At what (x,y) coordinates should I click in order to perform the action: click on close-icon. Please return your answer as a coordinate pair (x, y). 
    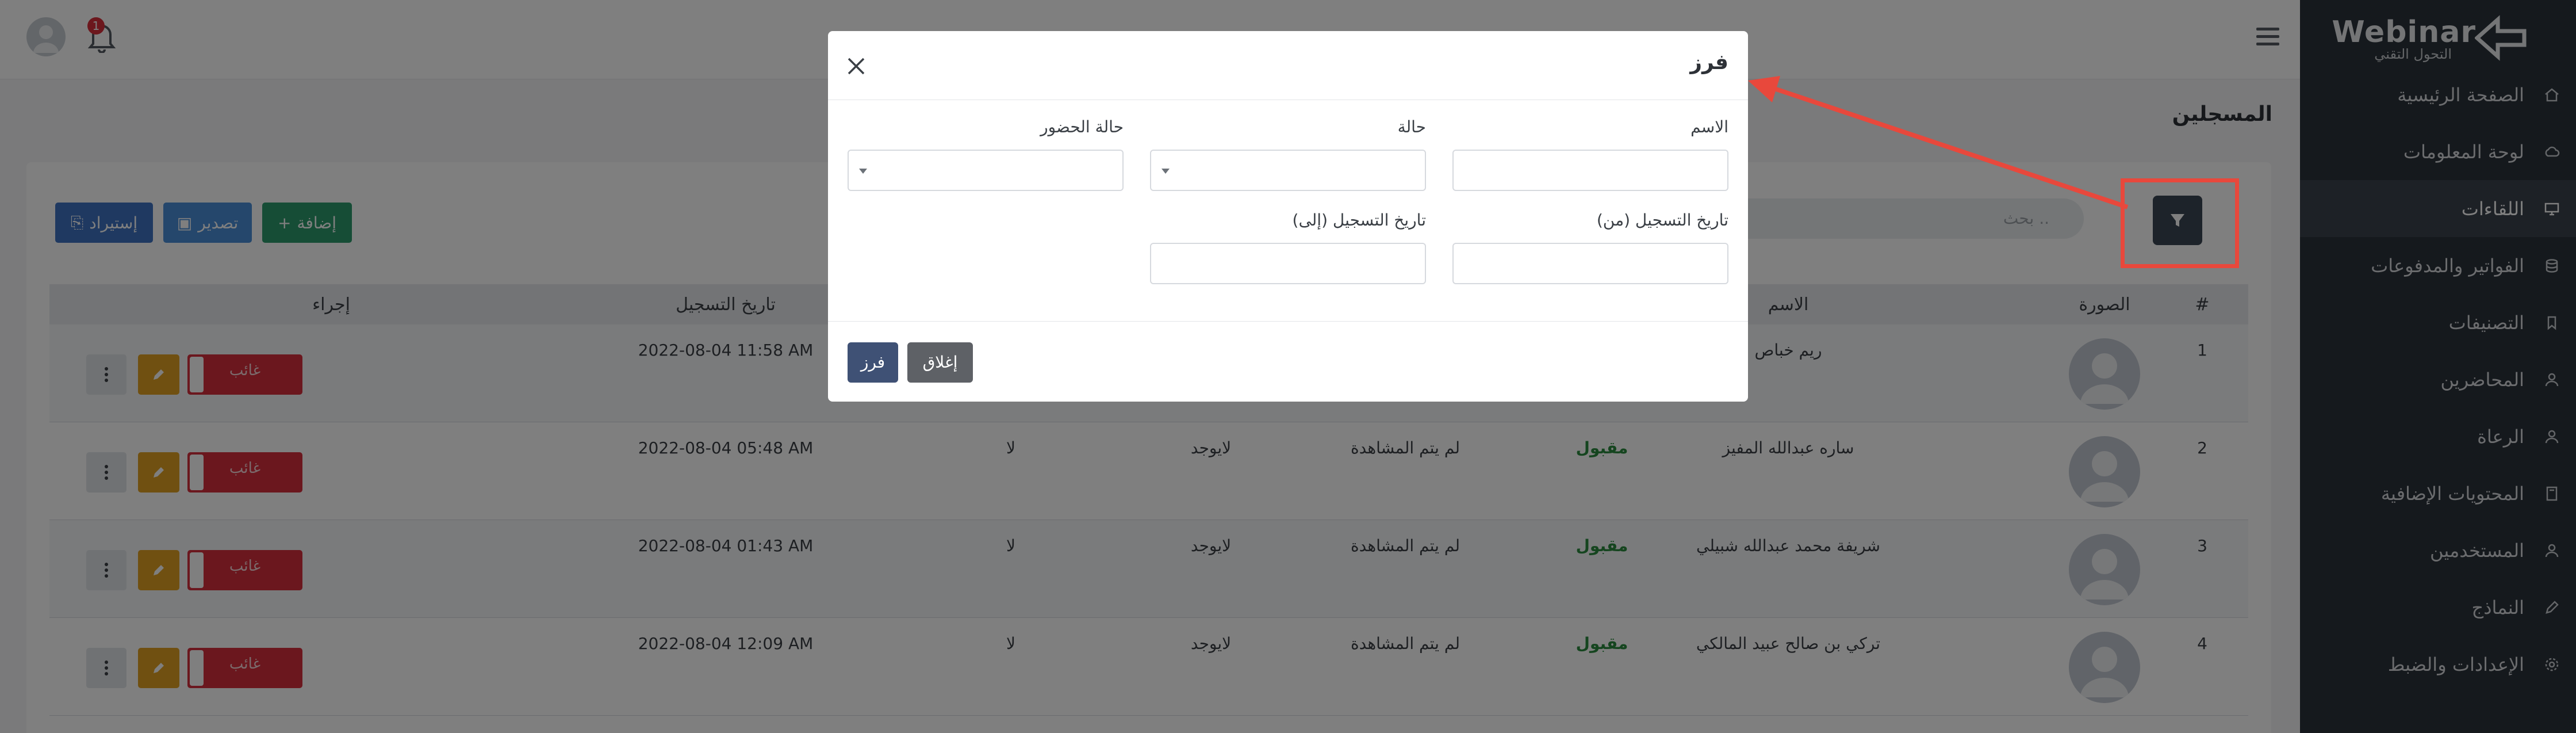
    Looking at the image, I should click on (856, 66).